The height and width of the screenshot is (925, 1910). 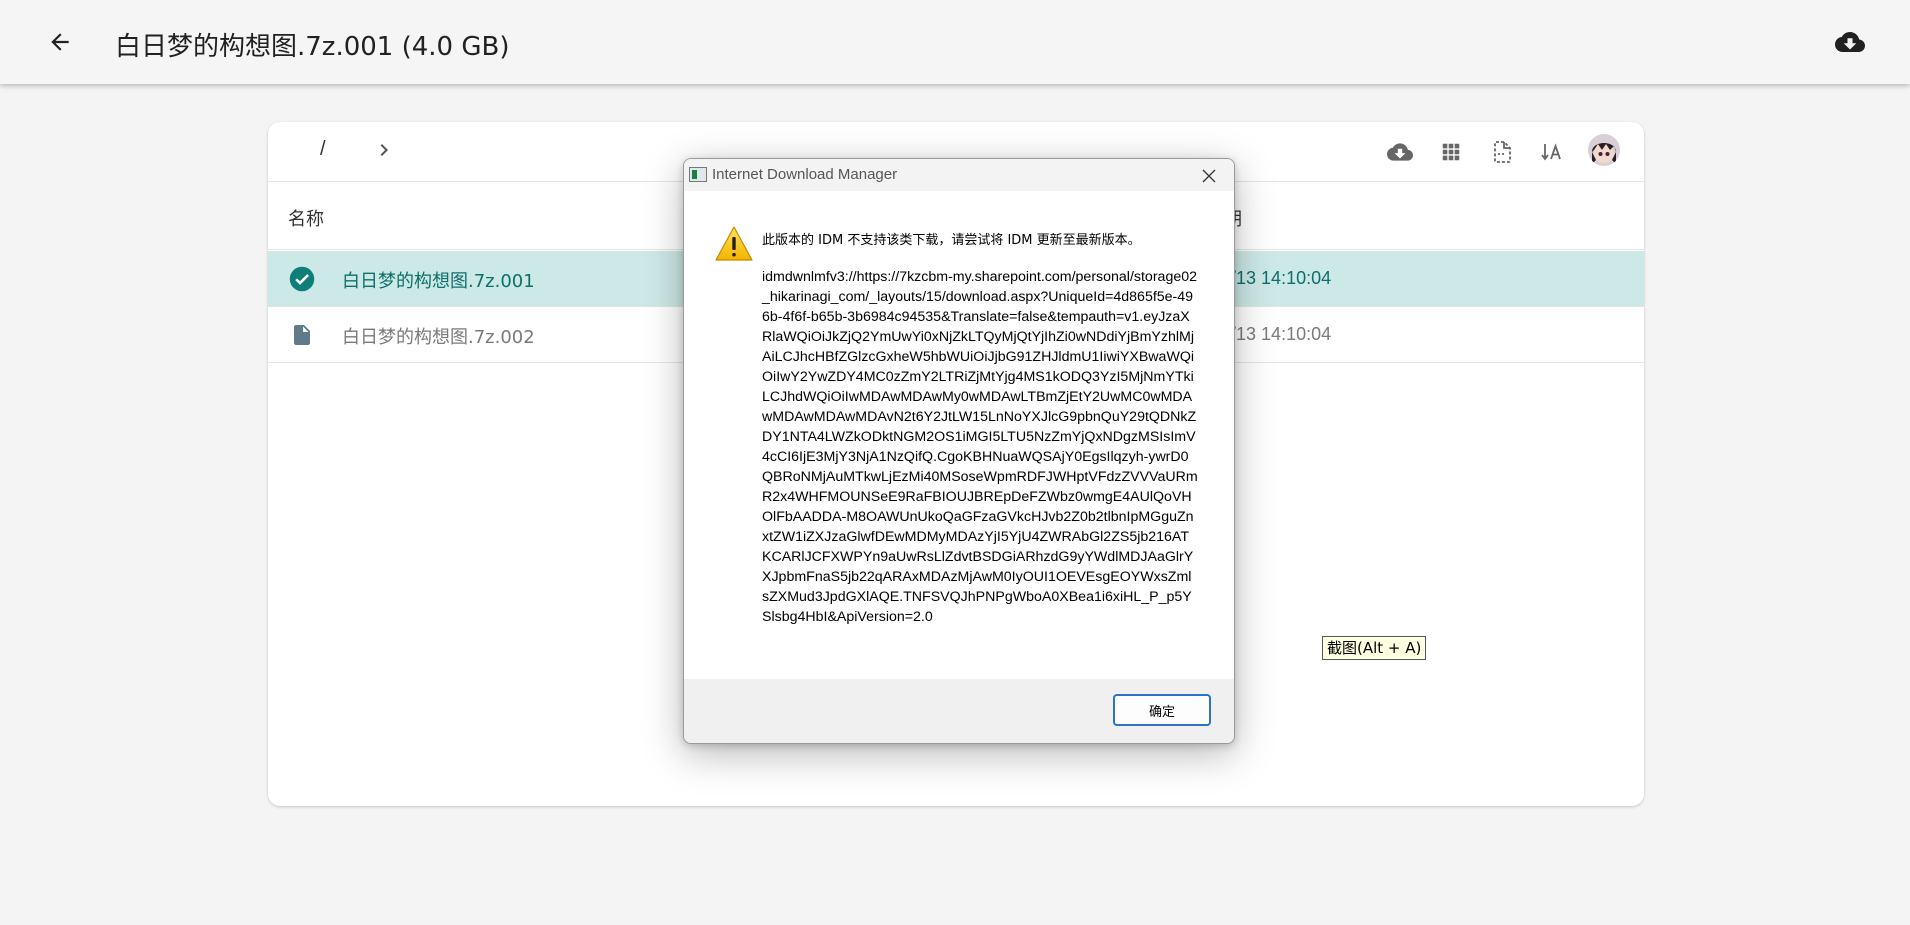 I want to click on back-button, so click(x=60, y=42).